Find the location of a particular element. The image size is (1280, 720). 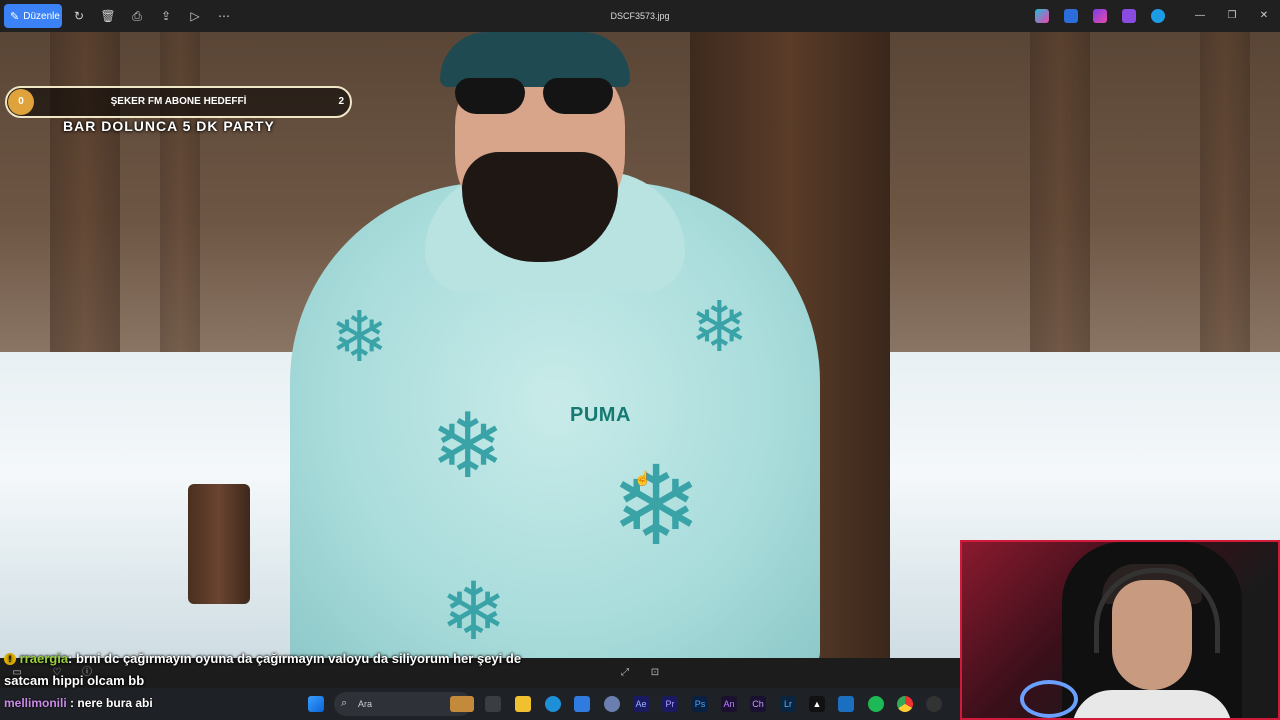

subscriber-goal-bar: 0 ŞEKER FM ABONE HEDEFFİ 2 is located at coordinates (178, 102).